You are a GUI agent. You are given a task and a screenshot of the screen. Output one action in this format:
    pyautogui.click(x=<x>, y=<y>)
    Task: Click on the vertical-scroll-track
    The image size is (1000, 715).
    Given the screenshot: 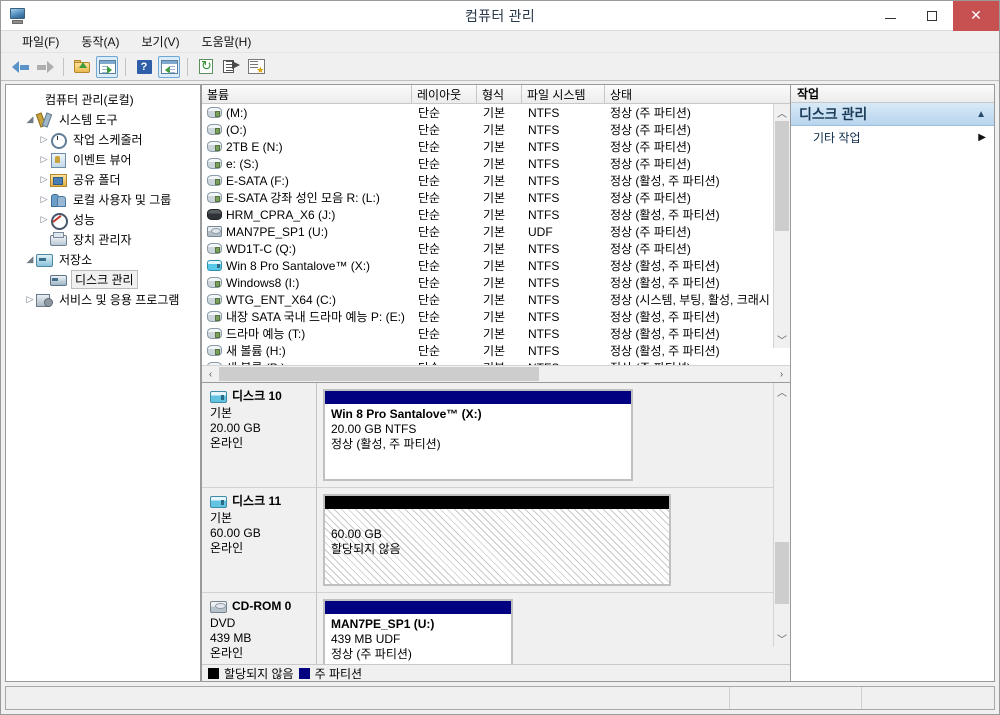 What is the action you would take?
    pyautogui.click(x=782, y=226)
    